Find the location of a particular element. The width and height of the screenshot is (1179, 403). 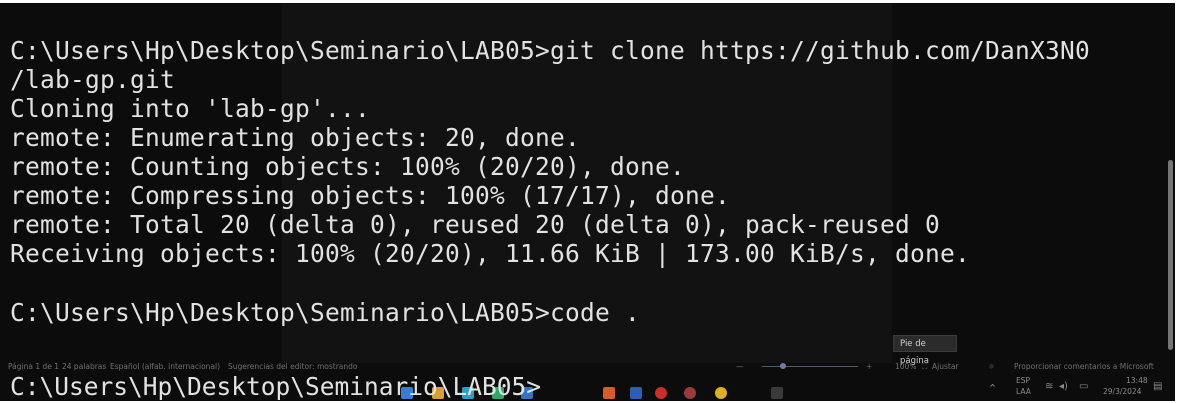

clock-date: 29/3/2024 is located at coordinates (1122, 391).